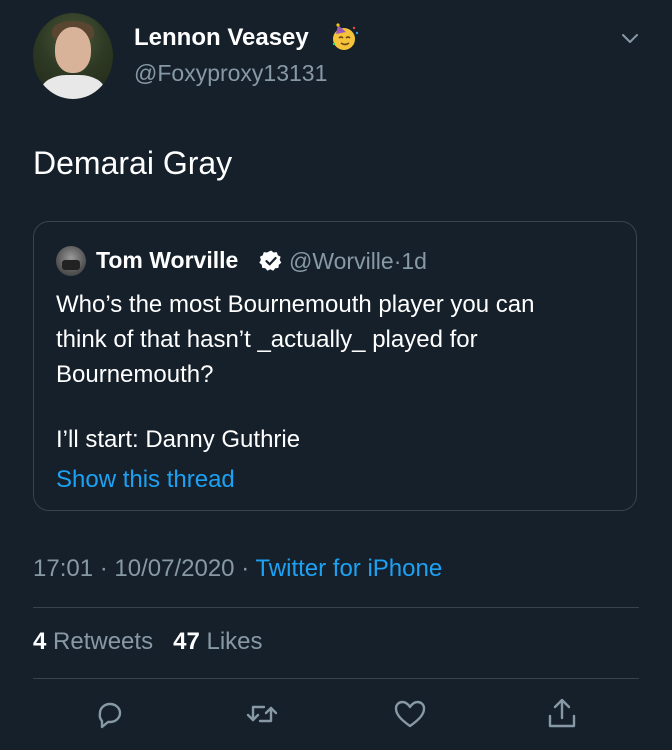 This screenshot has height=750, width=672. Describe the element at coordinates (237, 569) in the screenshot. I see `tweet-meta: 17:01 · 10/07/2020 · Twitter for iPhone` at that location.